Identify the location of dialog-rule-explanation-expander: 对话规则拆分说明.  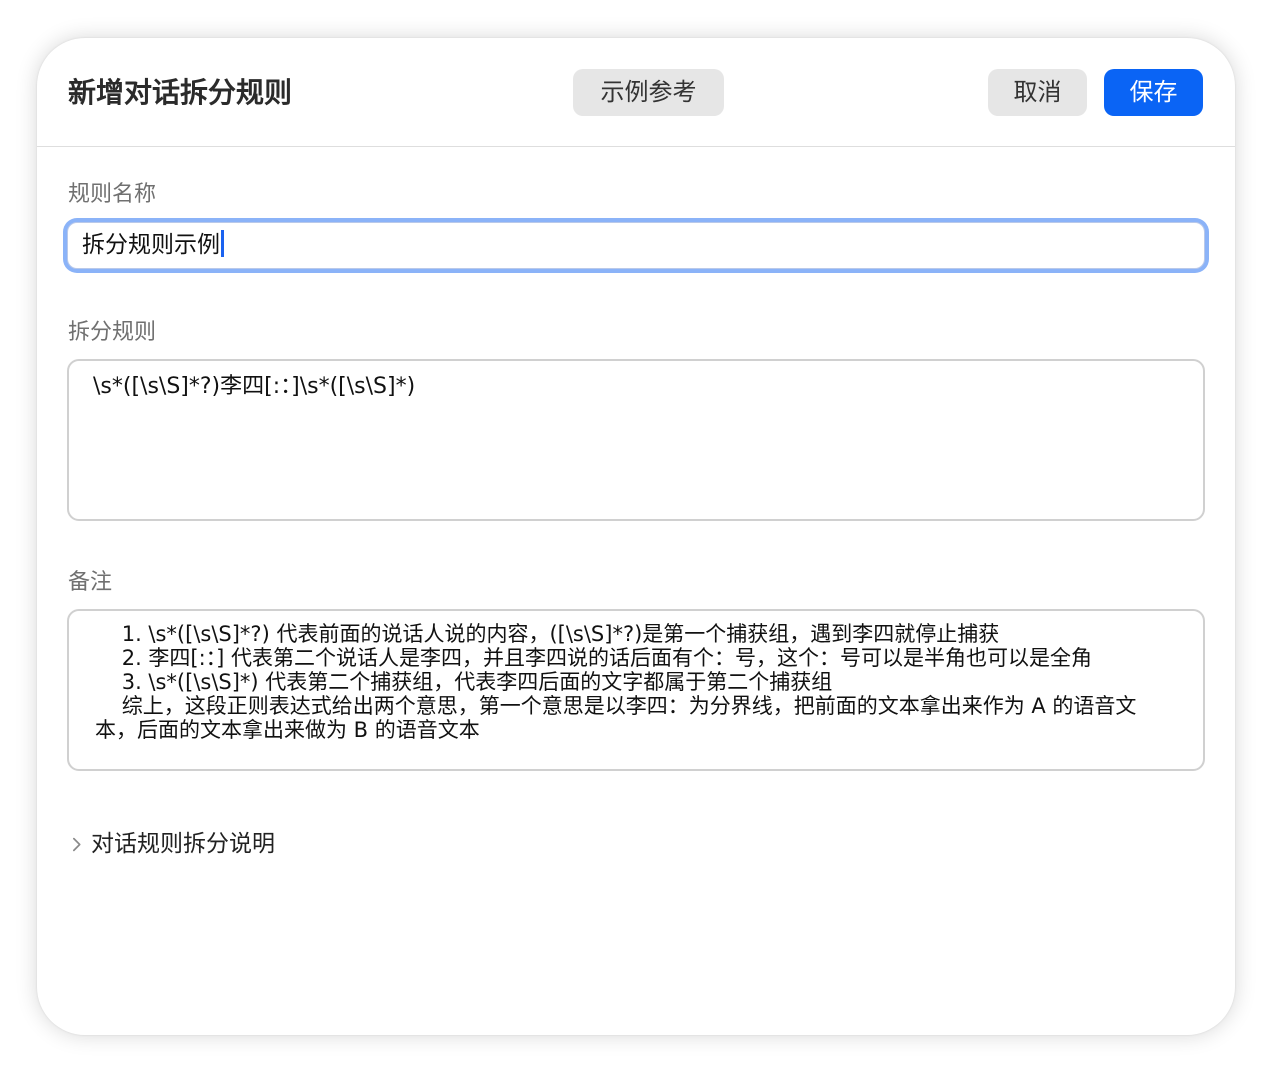
(171, 844).